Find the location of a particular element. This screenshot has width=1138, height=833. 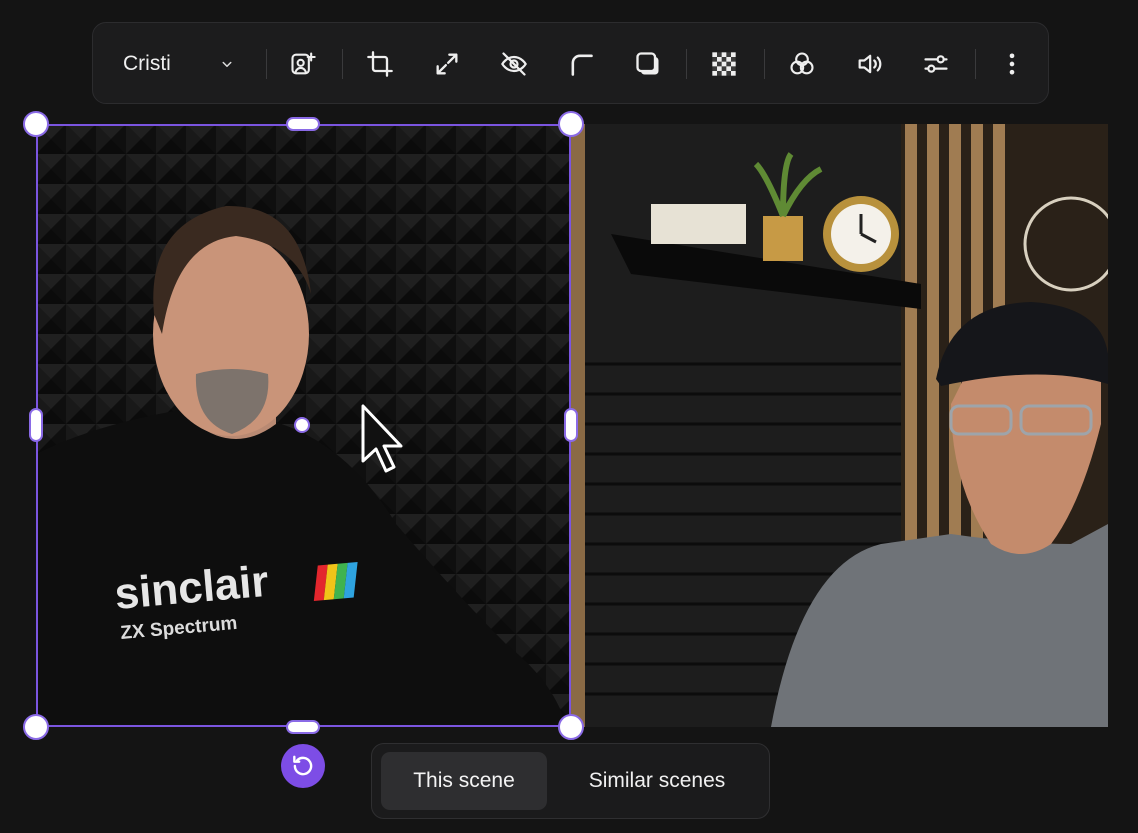

participant-name: Cristi is located at coordinates (147, 64).